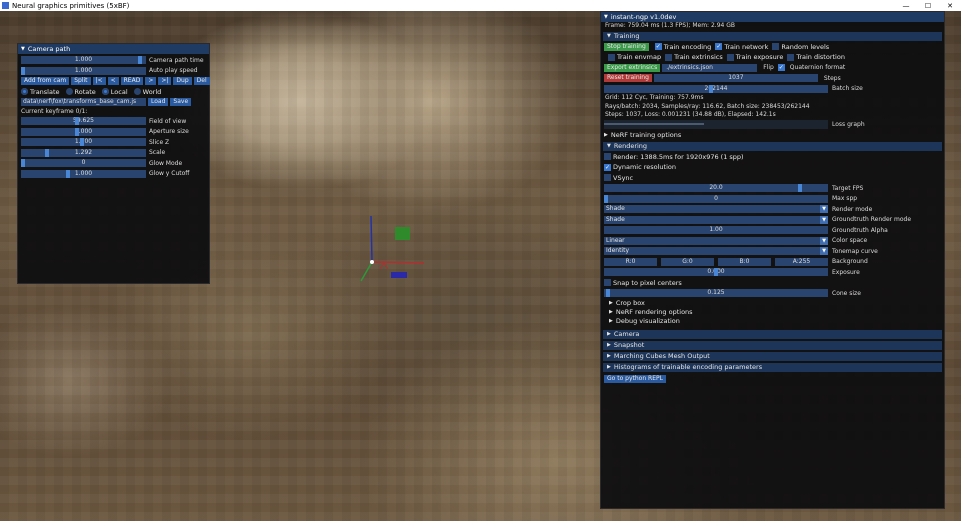 This screenshot has height=521, width=961. I want to click on nerf-training-options: ▶ NeRF training options, so click(772, 135).